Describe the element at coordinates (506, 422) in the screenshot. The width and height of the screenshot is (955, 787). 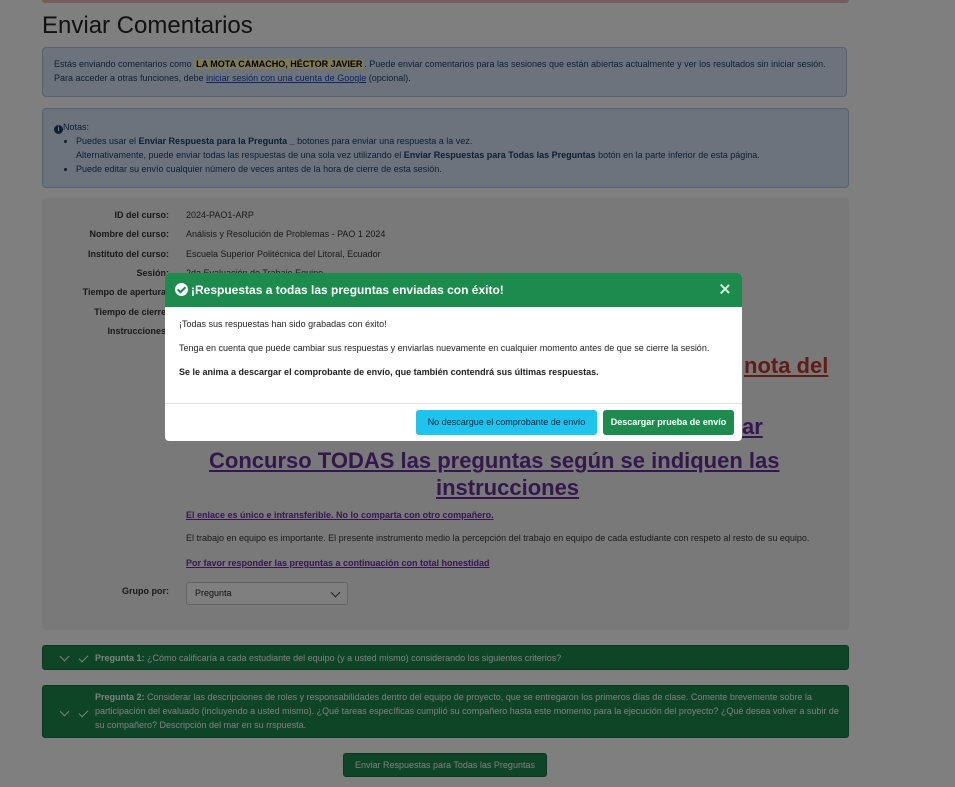
I see `skip-receipt-button: No descargue el comprobante de envío` at that location.